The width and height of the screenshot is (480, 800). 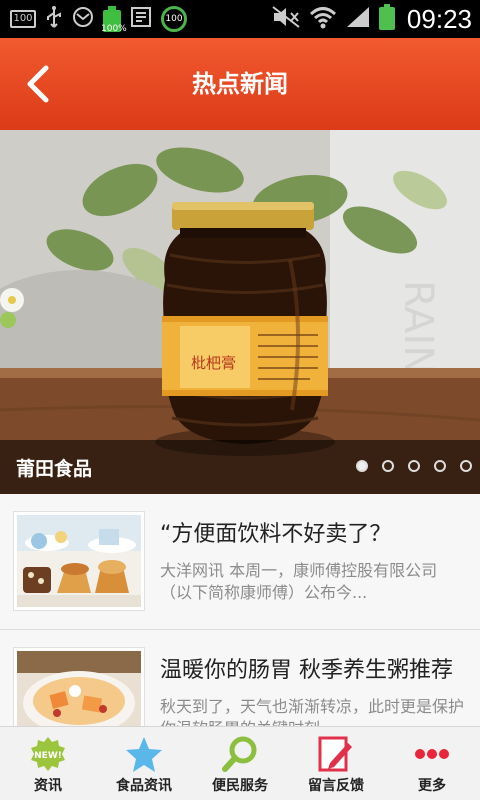 What do you see at coordinates (239, 754) in the screenshot?
I see `magnifier-icon` at bounding box center [239, 754].